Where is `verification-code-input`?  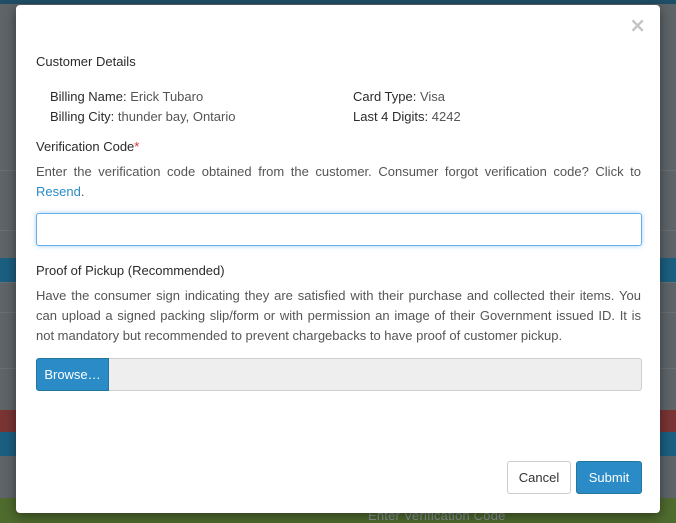 verification-code-input is located at coordinates (339, 229).